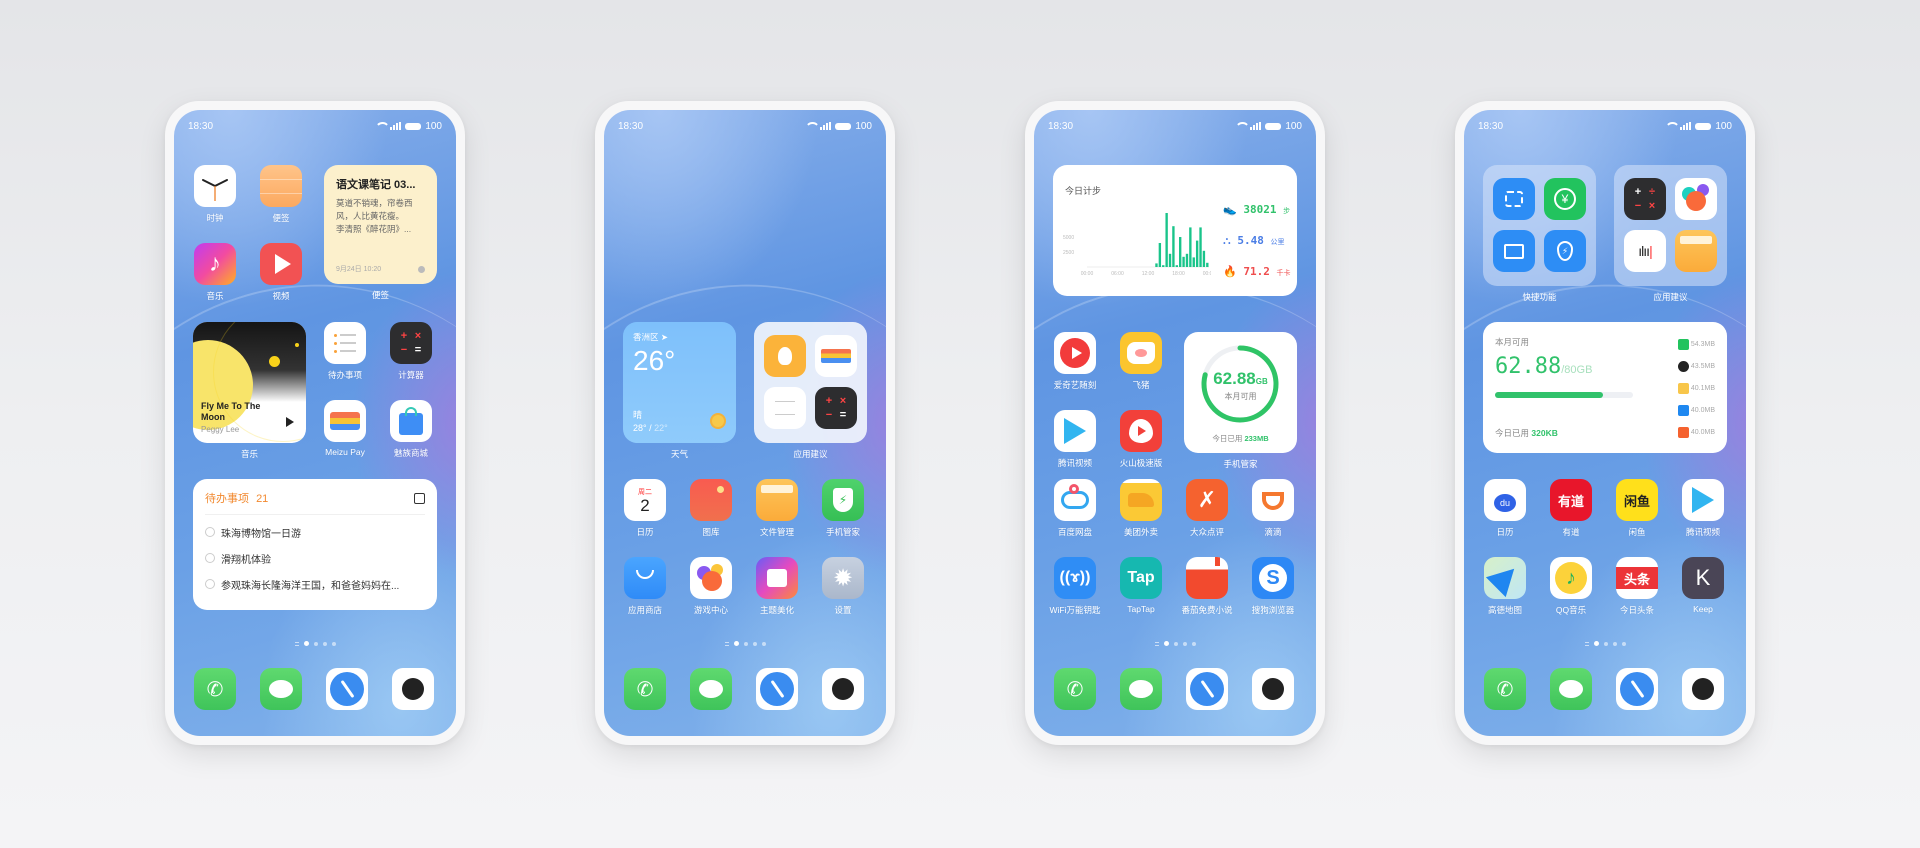 The width and height of the screenshot is (1920, 848). What do you see at coordinates (777, 508) in the screenshot?
I see `app-files: 文件管理` at bounding box center [777, 508].